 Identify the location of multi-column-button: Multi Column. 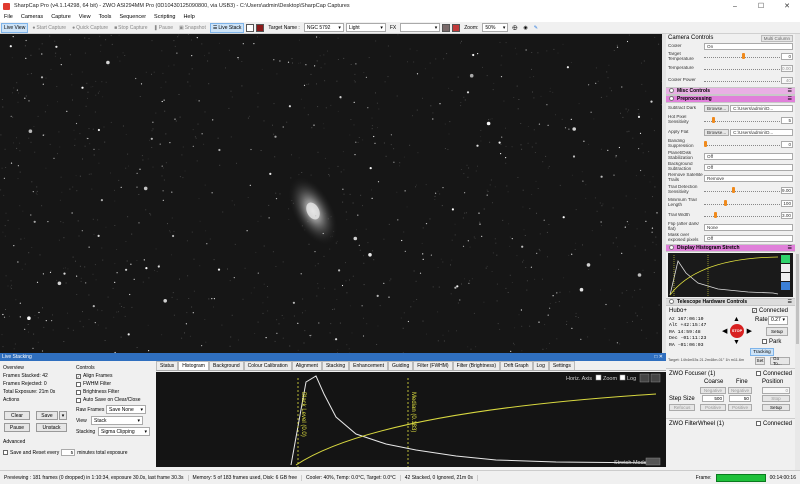
(776, 38).